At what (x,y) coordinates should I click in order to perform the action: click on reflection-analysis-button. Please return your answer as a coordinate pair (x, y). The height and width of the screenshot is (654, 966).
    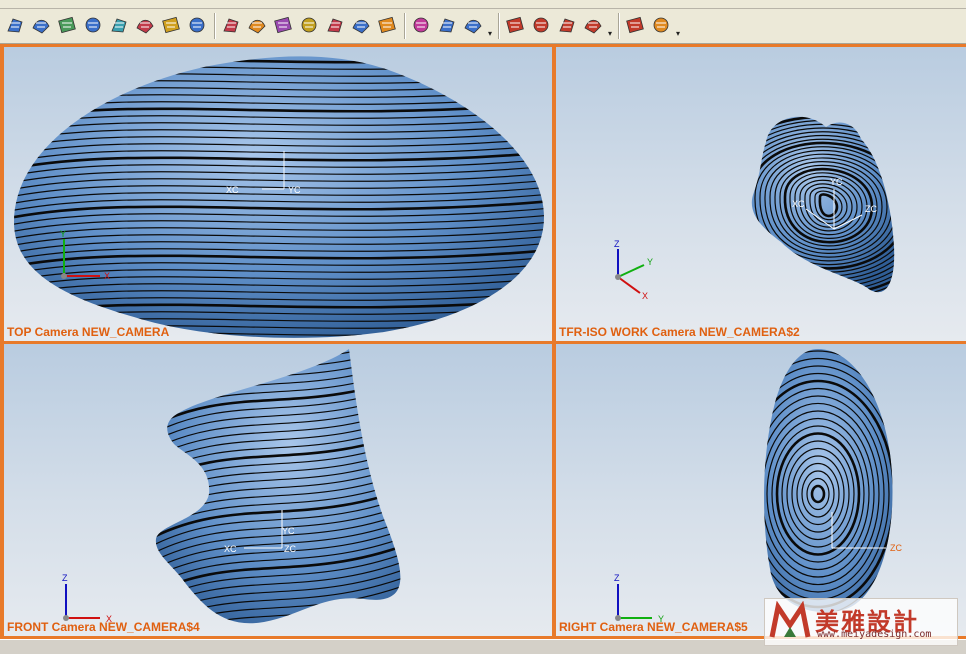
    Looking at the image, I should click on (567, 25).